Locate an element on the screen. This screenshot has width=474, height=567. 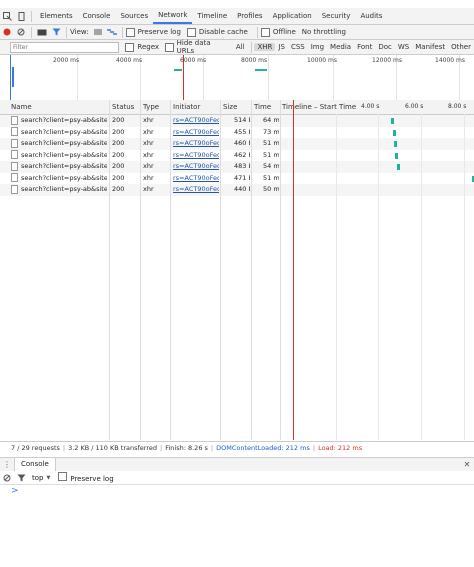
tab-sources: Sources is located at coordinates (134, 16).